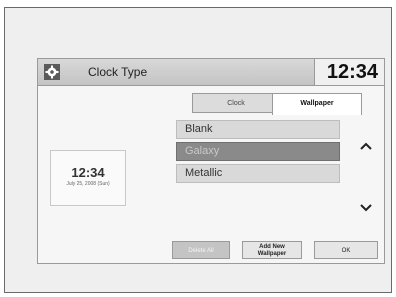 This screenshot has width=396, height=297. I want to click on tab-bar: Clock Wallpaper, so click(286, 104).